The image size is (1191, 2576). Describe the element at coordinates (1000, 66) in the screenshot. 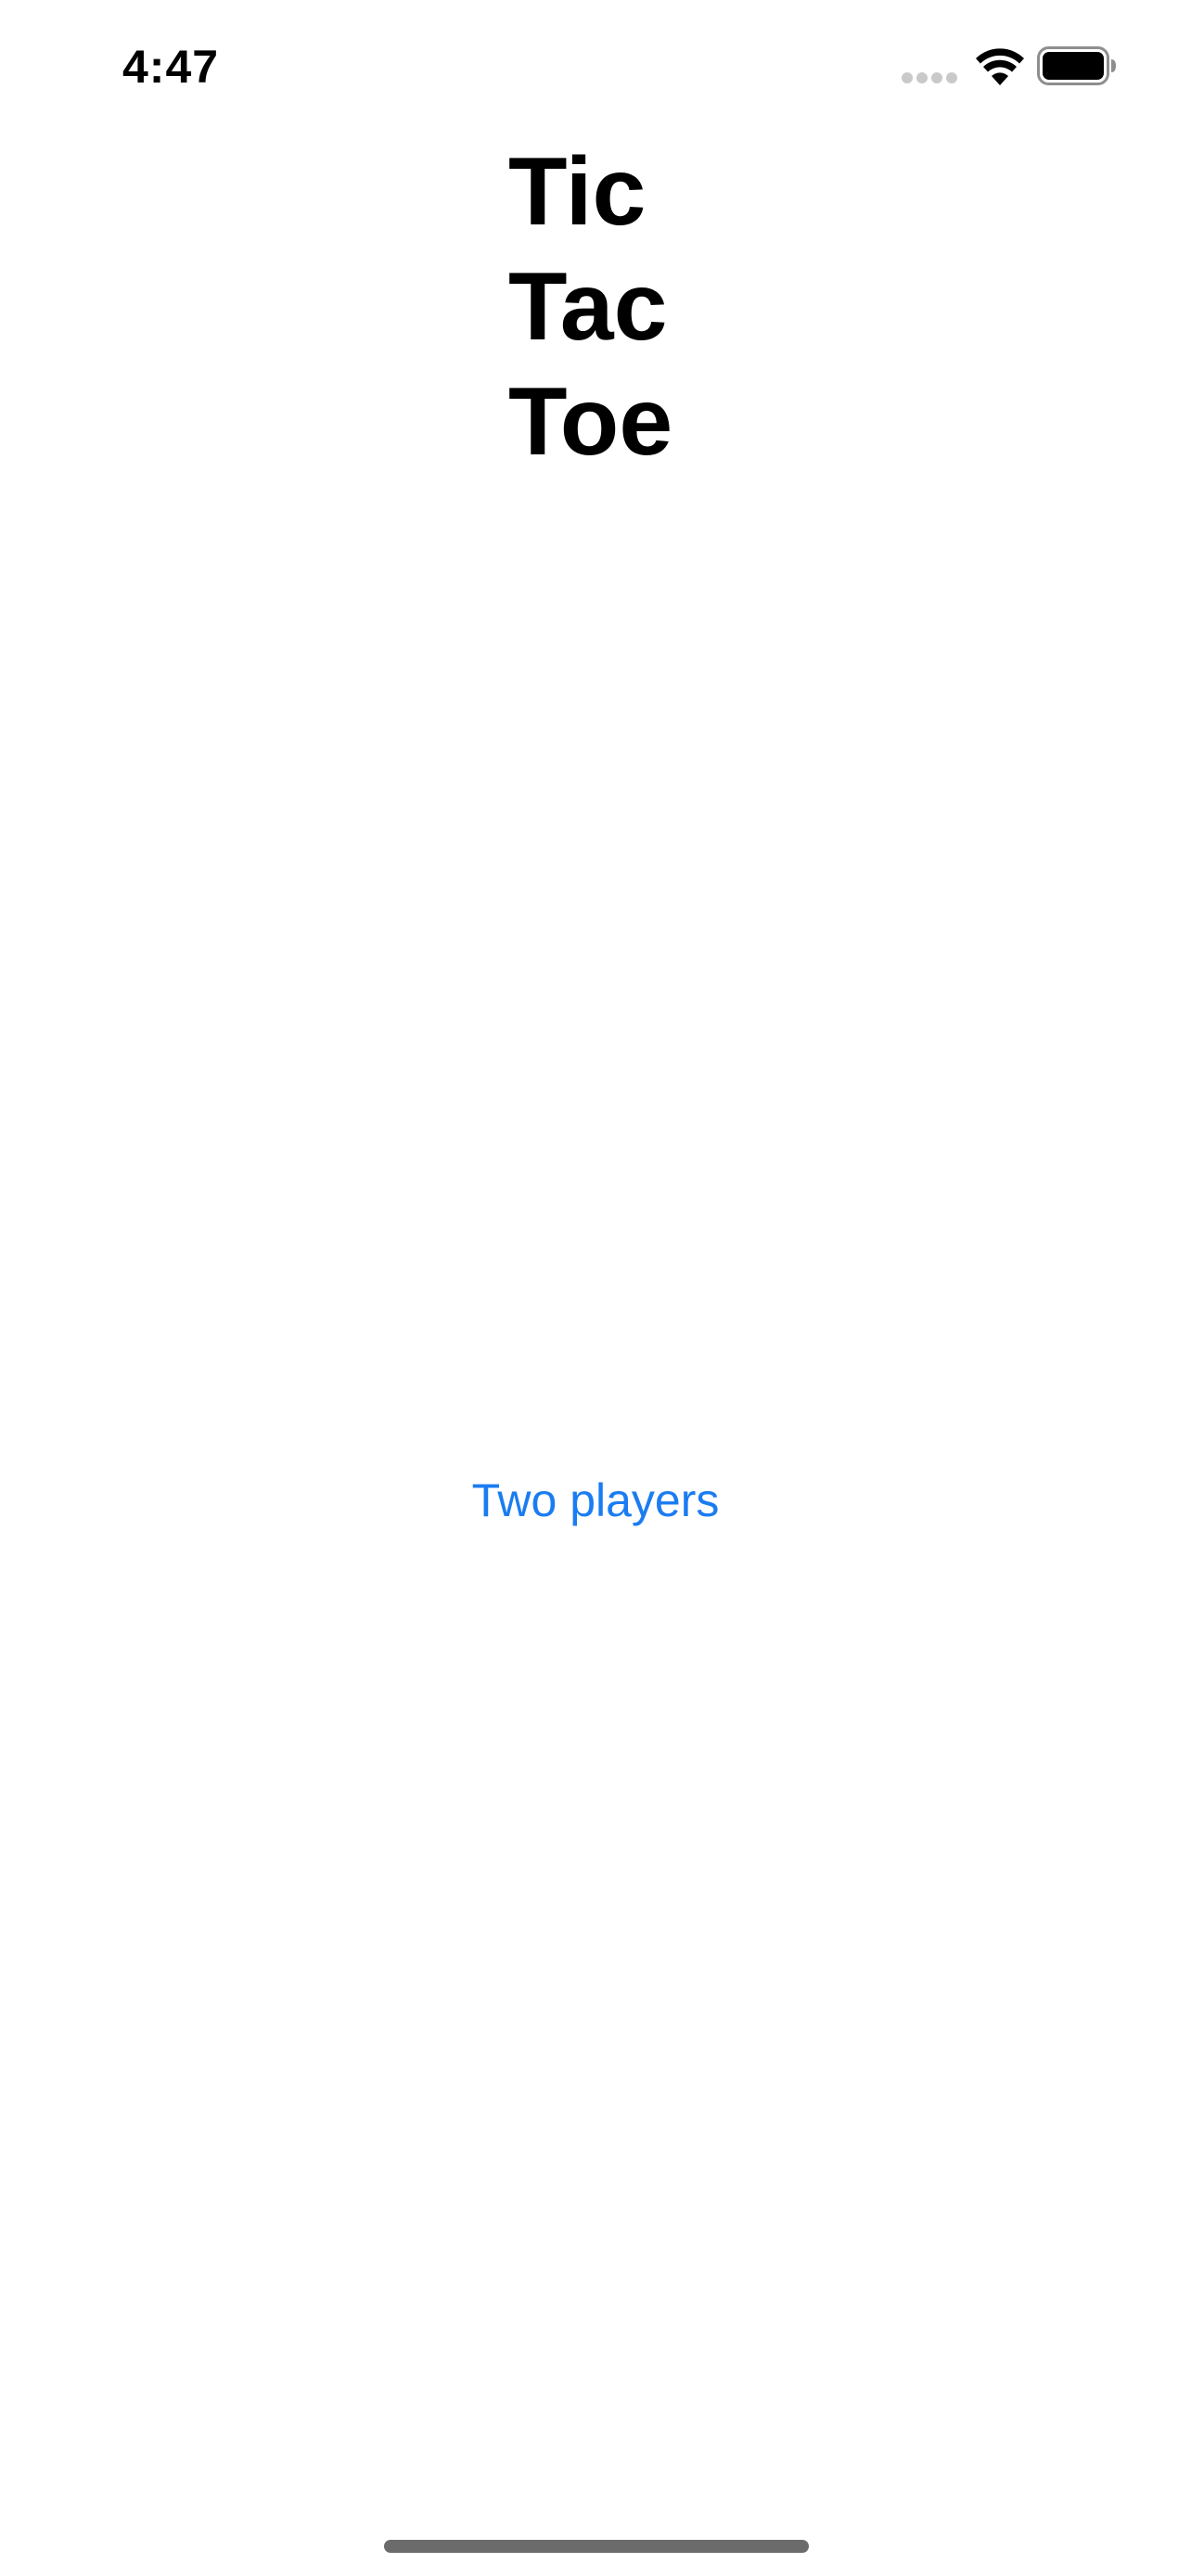

I see `wifi-icon` at that location.